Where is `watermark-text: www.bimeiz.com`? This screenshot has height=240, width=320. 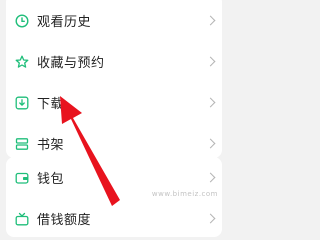
watermark-text: www.bimeiz.com is located at coordinates (184, 194).